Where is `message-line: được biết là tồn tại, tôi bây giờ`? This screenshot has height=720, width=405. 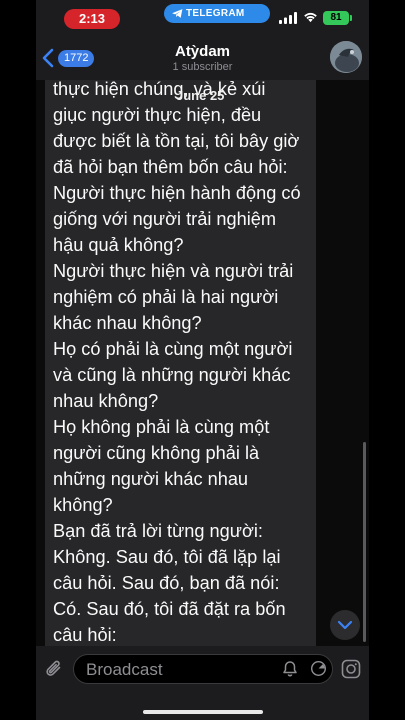 message-line: được biết là tồn tại, tôi bây giờ is located at coordinates (176, 141).